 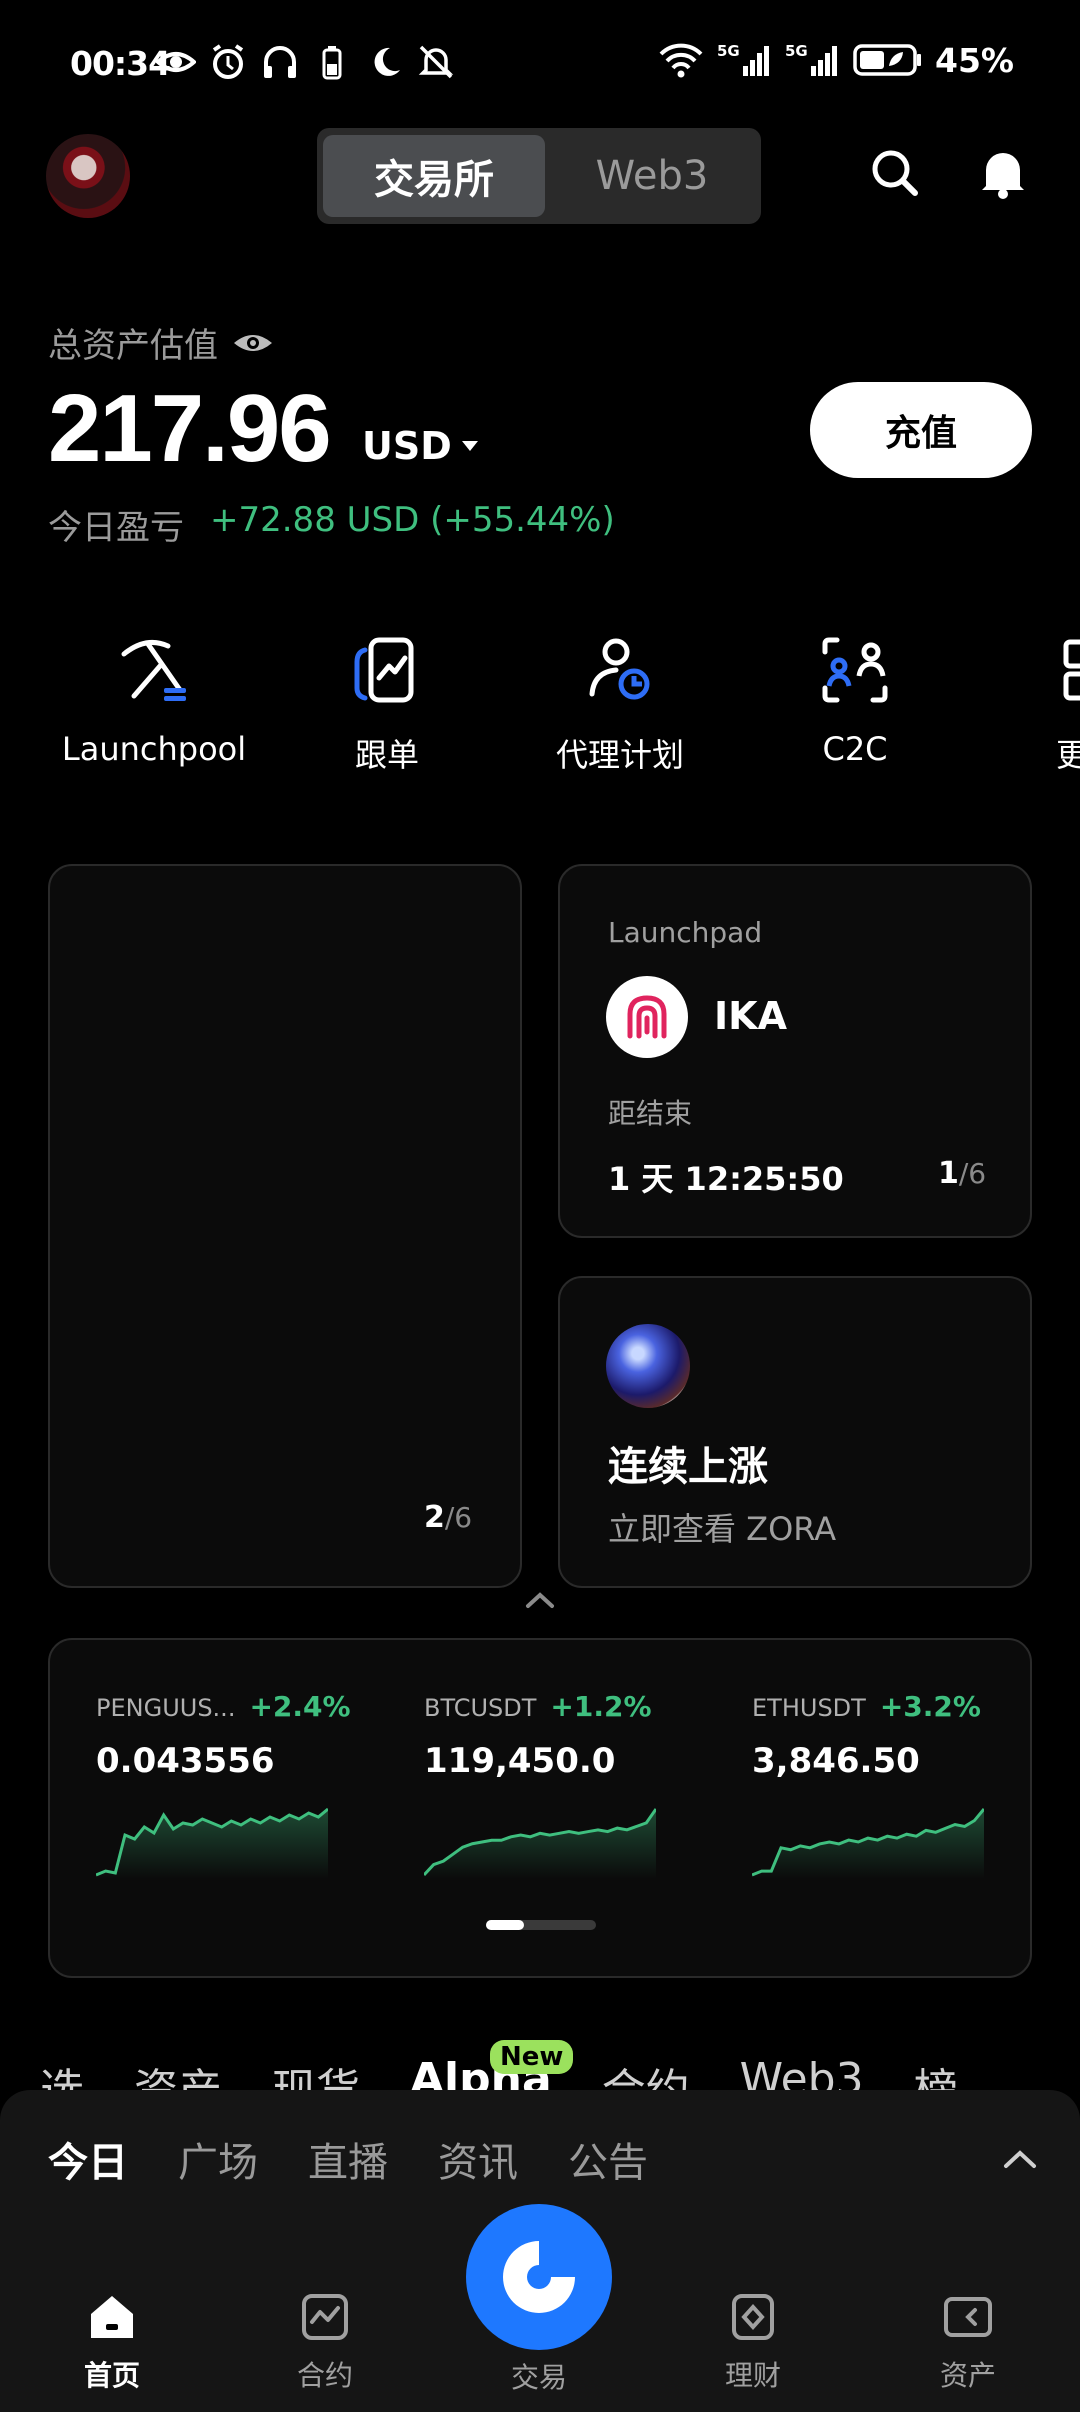 What do you see at coordinates (88, 2159) in the screenshot?
I see `tab-today: 今日` at bounding box center [88, 2159].